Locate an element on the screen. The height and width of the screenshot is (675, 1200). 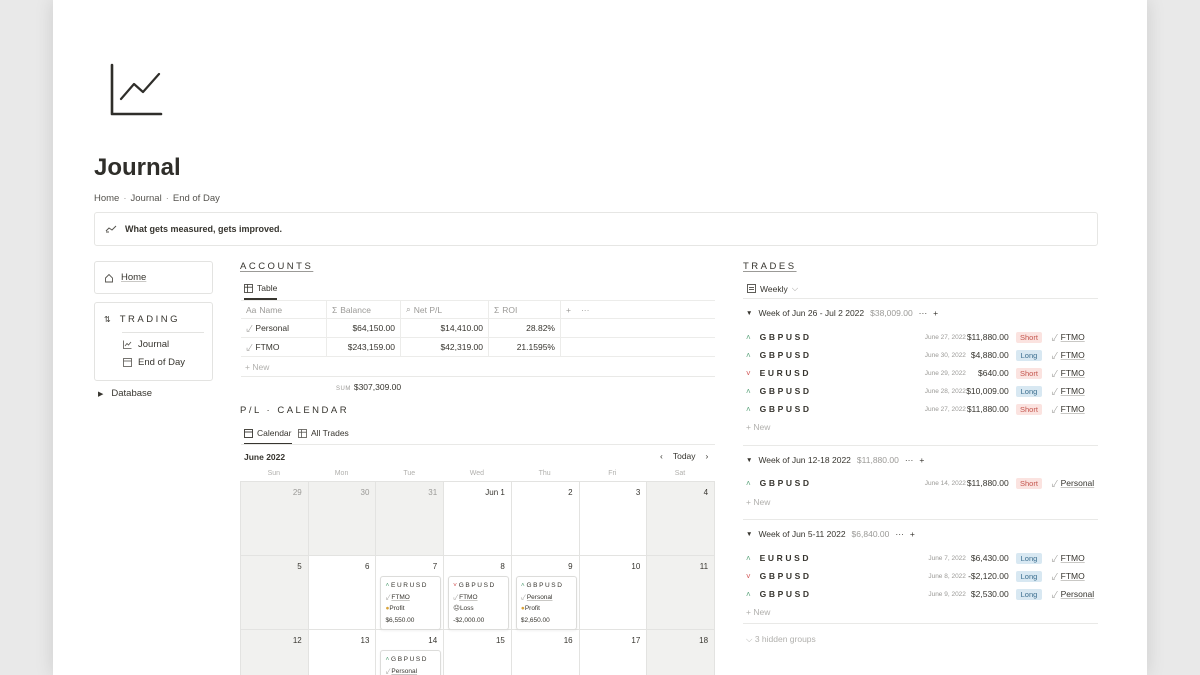
calendar-day: 14 ˄ GBPUSD ⌞⁄ Personal is located at coordinates (410, 652).